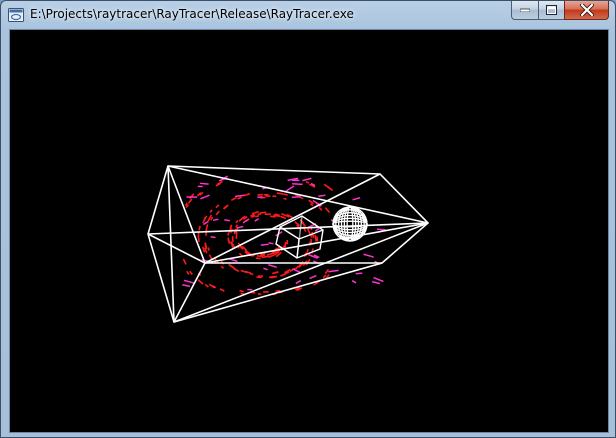 This screenshot has width=616, height=438. Describe the element at coordinates (298, 194) in the screenshot. I see `frustum-edge` at that location.